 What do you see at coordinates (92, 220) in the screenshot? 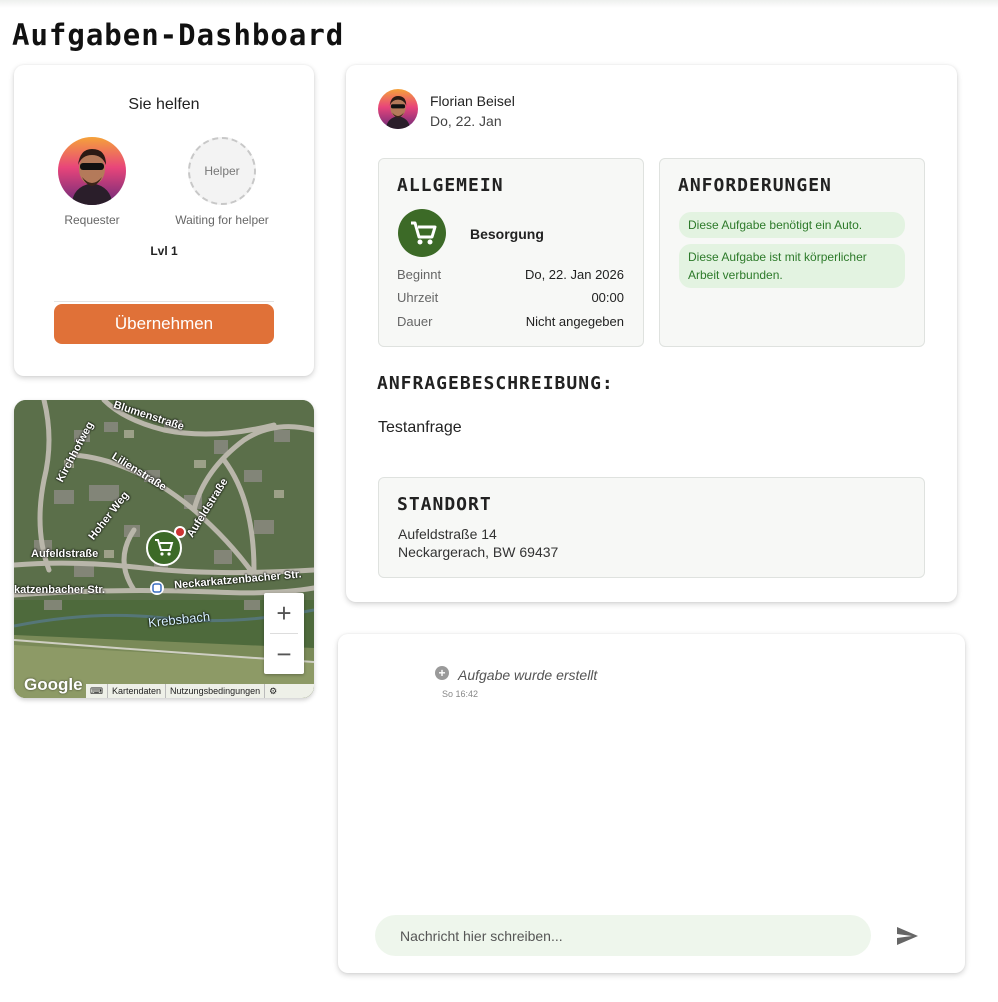
I see `requester-label: Requester` at bounding box center [92, 220].